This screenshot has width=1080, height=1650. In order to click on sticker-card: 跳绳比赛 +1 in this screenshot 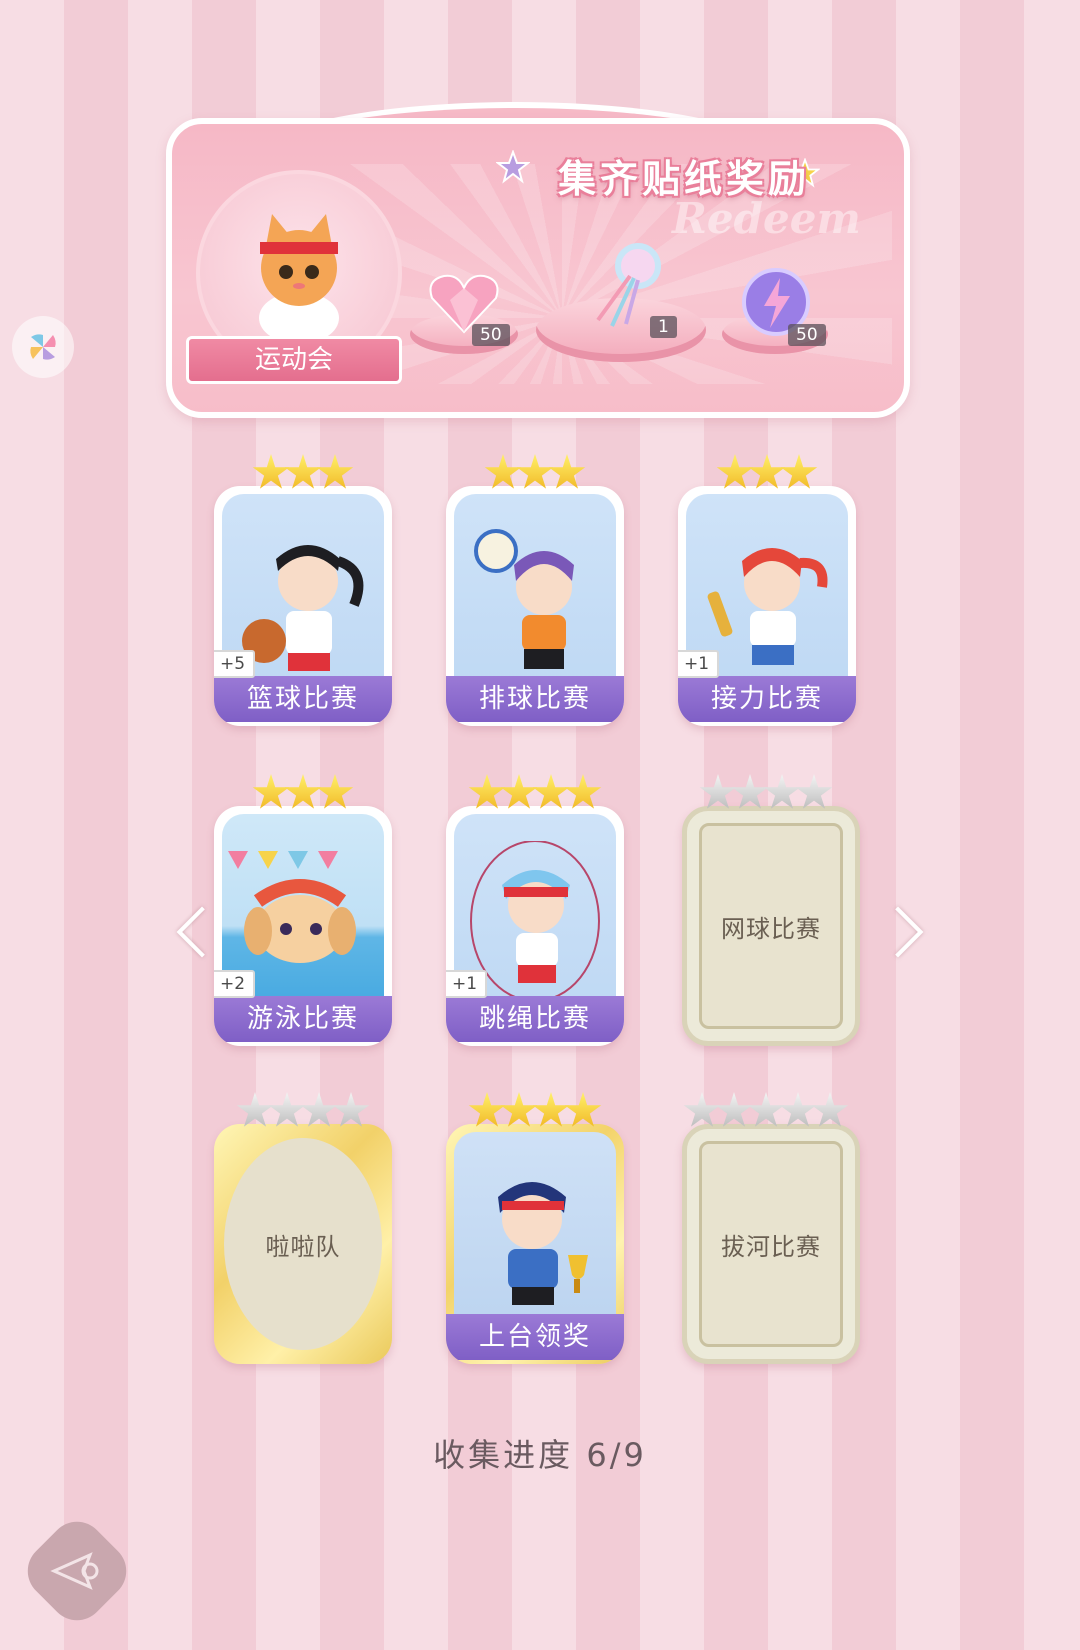, I will do `click(535, 912)`.